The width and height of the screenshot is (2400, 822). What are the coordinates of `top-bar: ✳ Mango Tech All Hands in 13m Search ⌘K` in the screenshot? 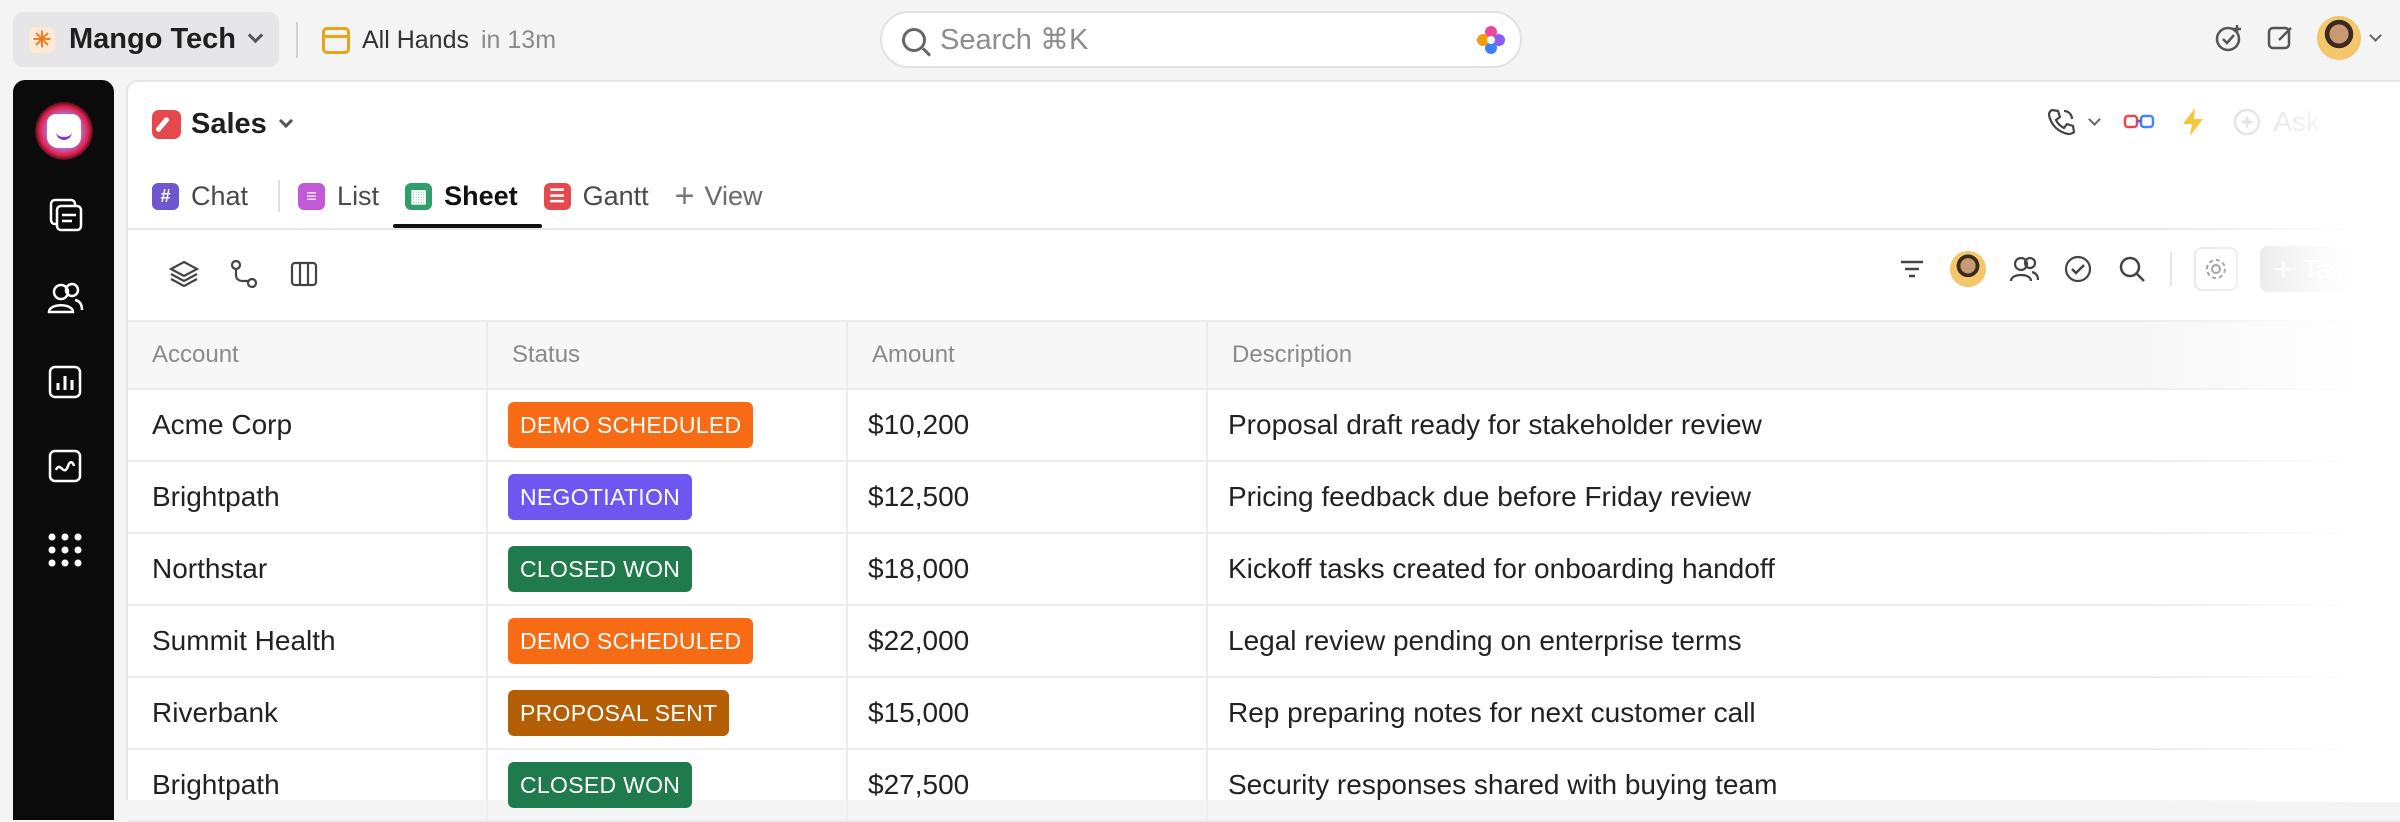 It's located at (1200, 39).